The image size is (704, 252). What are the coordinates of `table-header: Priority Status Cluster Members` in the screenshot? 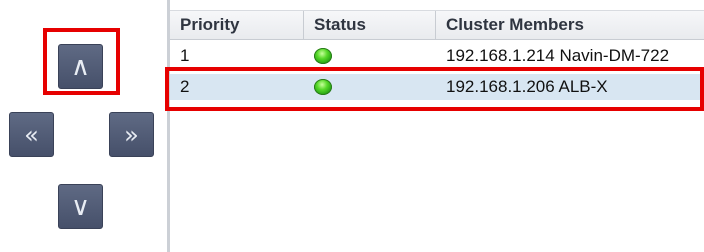 It's located at (437, 25).